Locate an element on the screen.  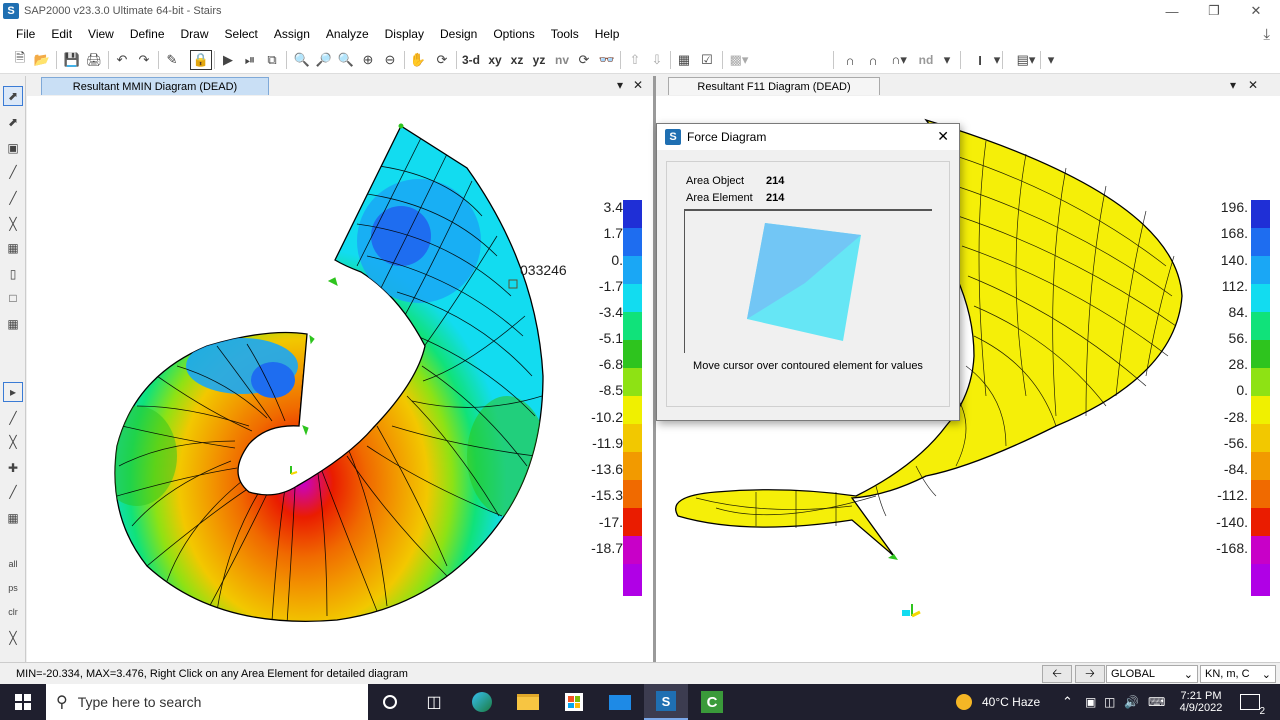
frame-moment-icon: ∩▾ is located at coordinates (899, 60).